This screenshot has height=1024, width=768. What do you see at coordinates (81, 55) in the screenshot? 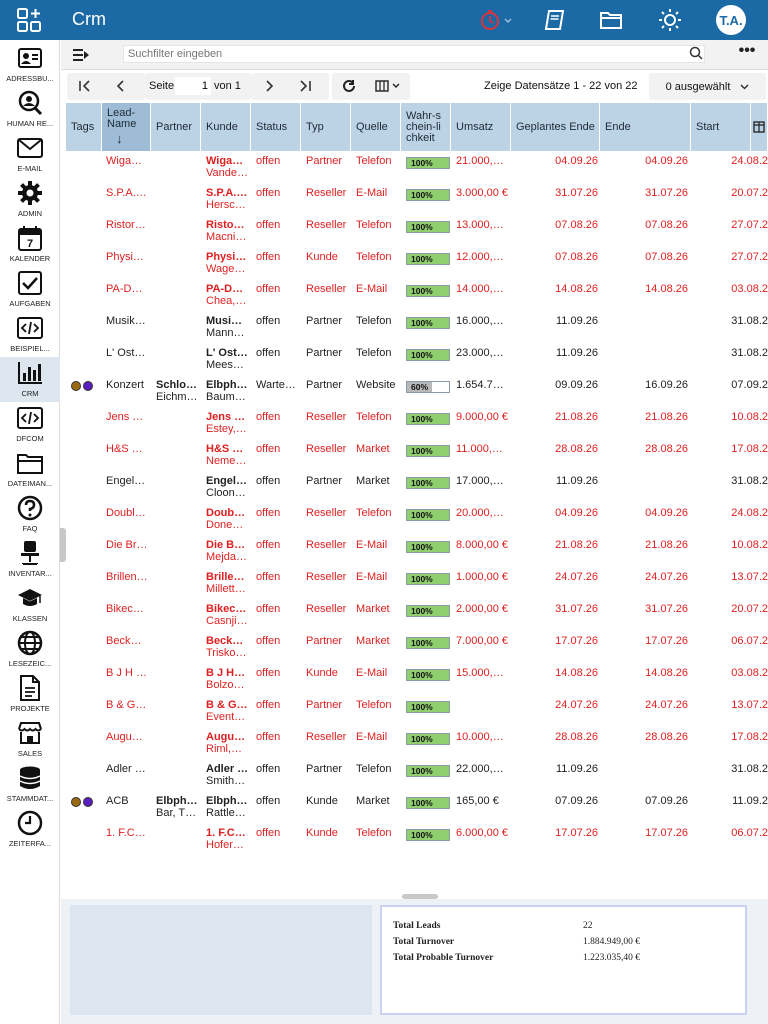
I see `toggle-panel-icon` at bounding box center [81, 55].